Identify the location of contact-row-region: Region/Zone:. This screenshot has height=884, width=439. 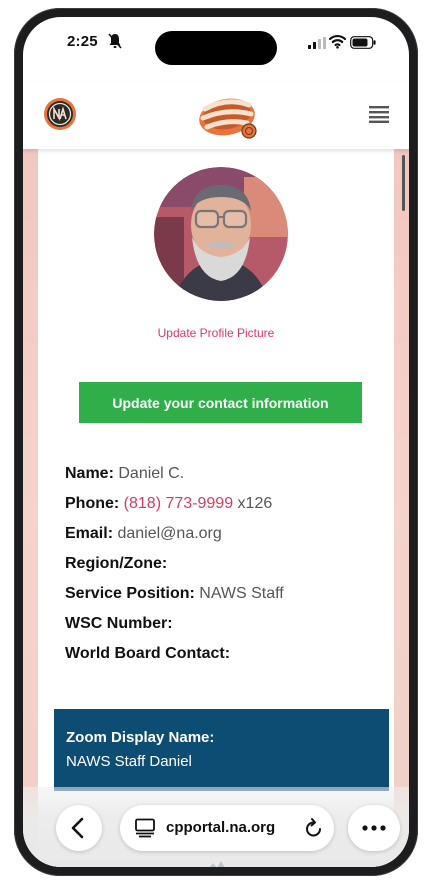
(225, 568).